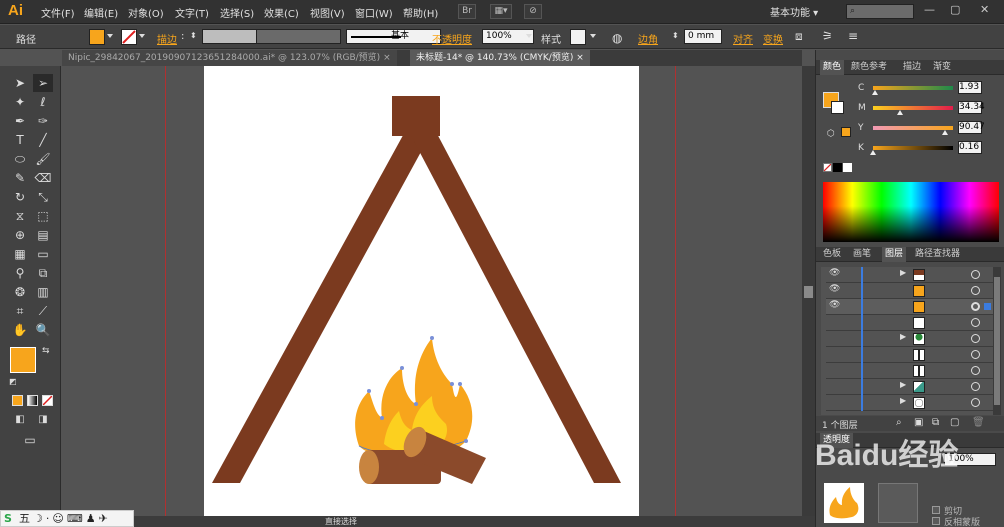 This screenshot has height=527, width=1004. I want to click on tripod-top-block, so click(416, 116).